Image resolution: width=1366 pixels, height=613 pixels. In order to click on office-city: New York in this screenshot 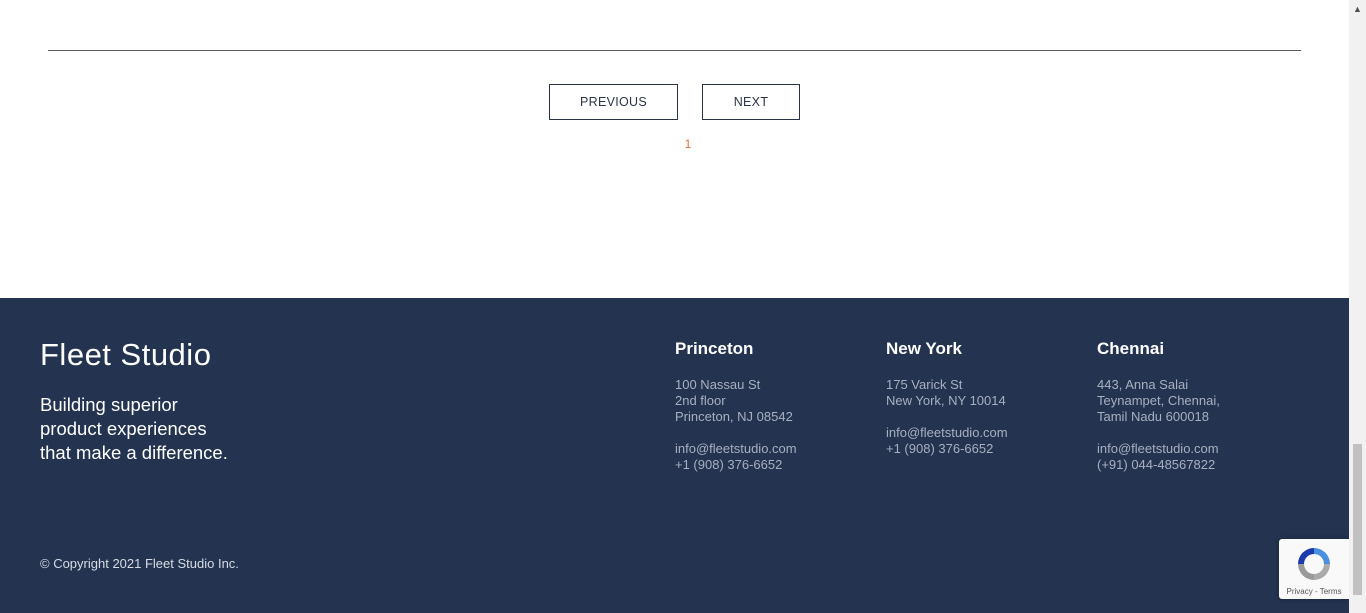, I will do `click(924, 348)`.